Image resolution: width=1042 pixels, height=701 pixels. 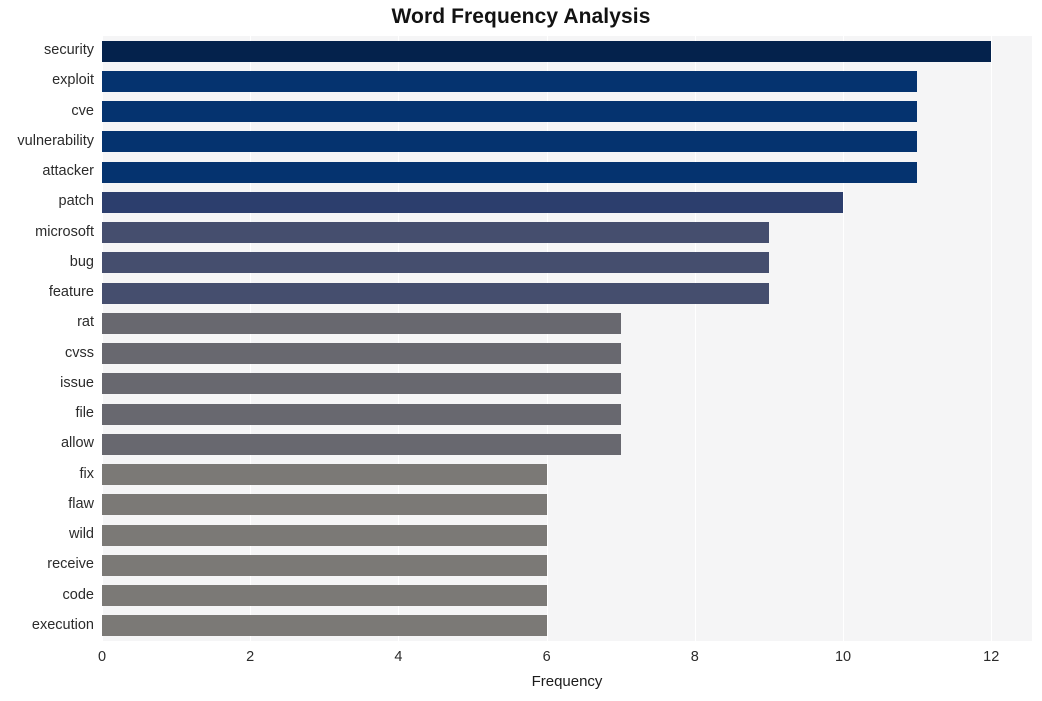 What do you see at coordinates (82, 110) in the screenshot?
I see `y-tick-label-cve: cve` at bounding box center [82, 110].